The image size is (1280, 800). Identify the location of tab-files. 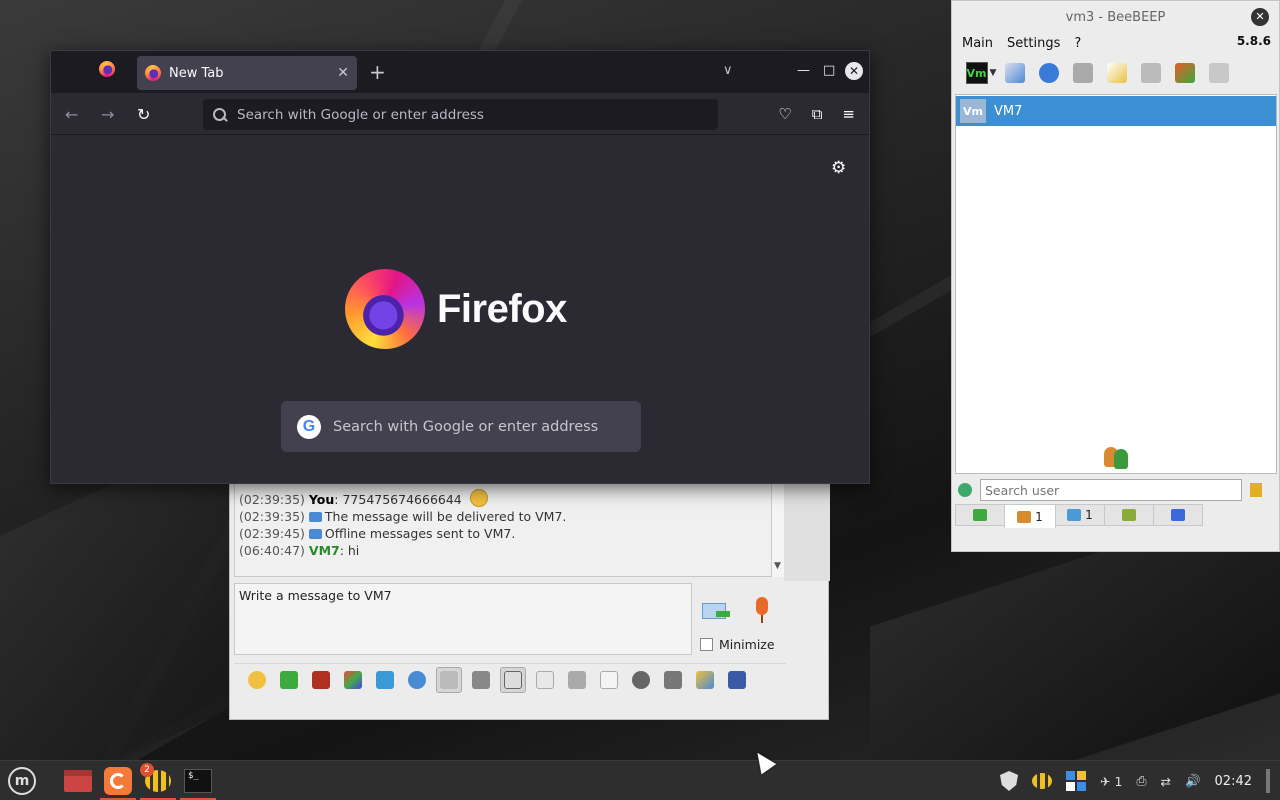
(1178, 515).